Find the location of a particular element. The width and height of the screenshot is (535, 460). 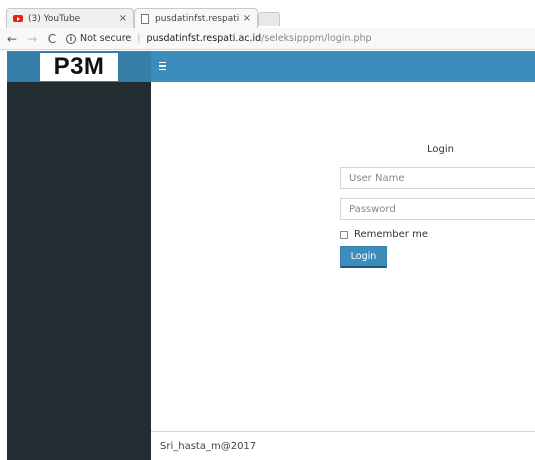

login-button: Login is located at coordinates (363, 257).